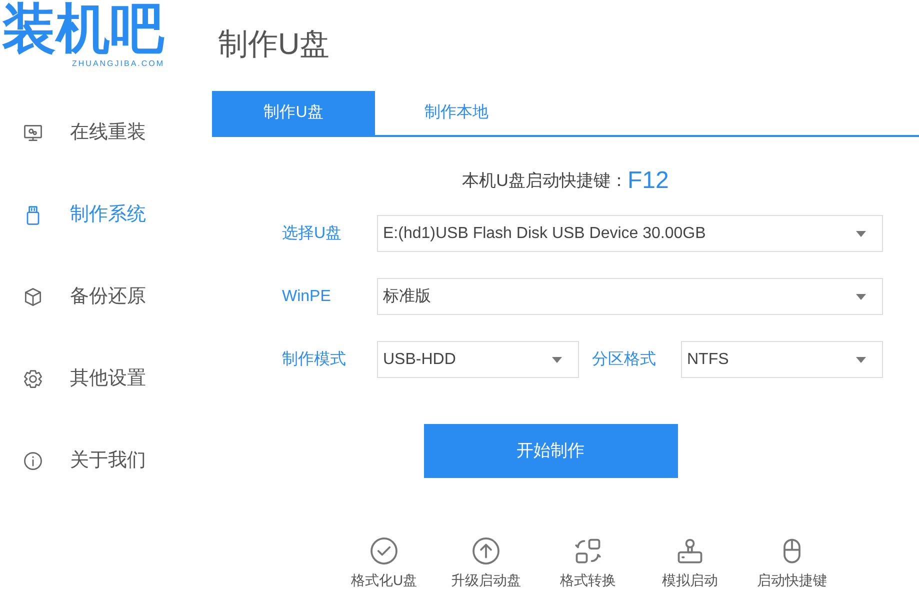  I want to click on tool-link: 格式化U盘, so click(384, 580).